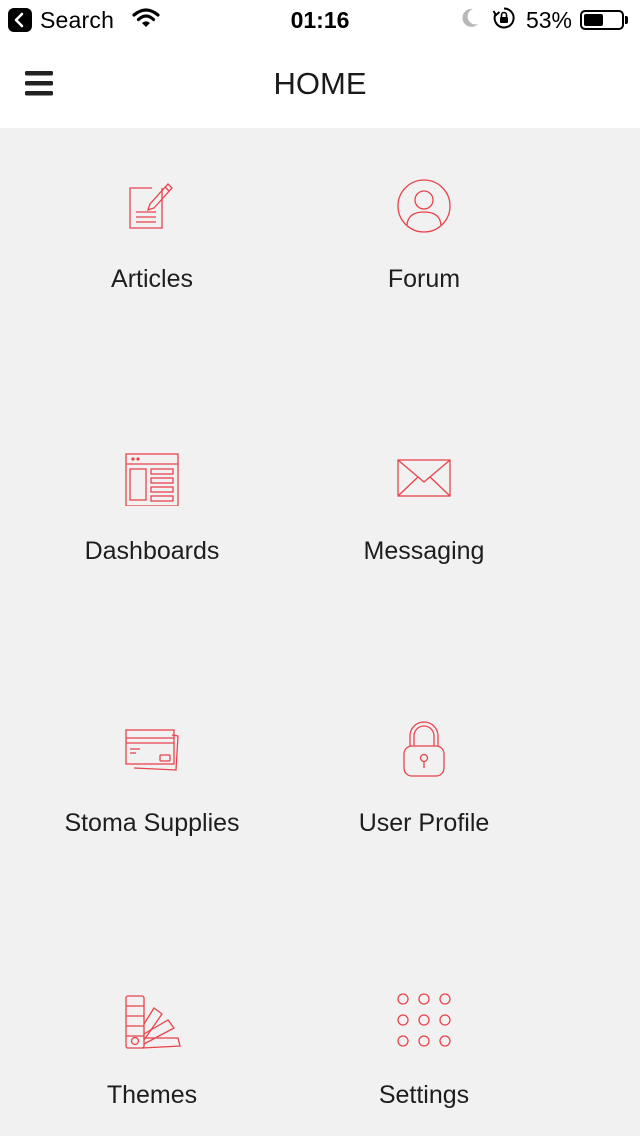  Describe the element at coordinates (152, 279) in the screenshot. I see `tile-label: Articles` at that location.